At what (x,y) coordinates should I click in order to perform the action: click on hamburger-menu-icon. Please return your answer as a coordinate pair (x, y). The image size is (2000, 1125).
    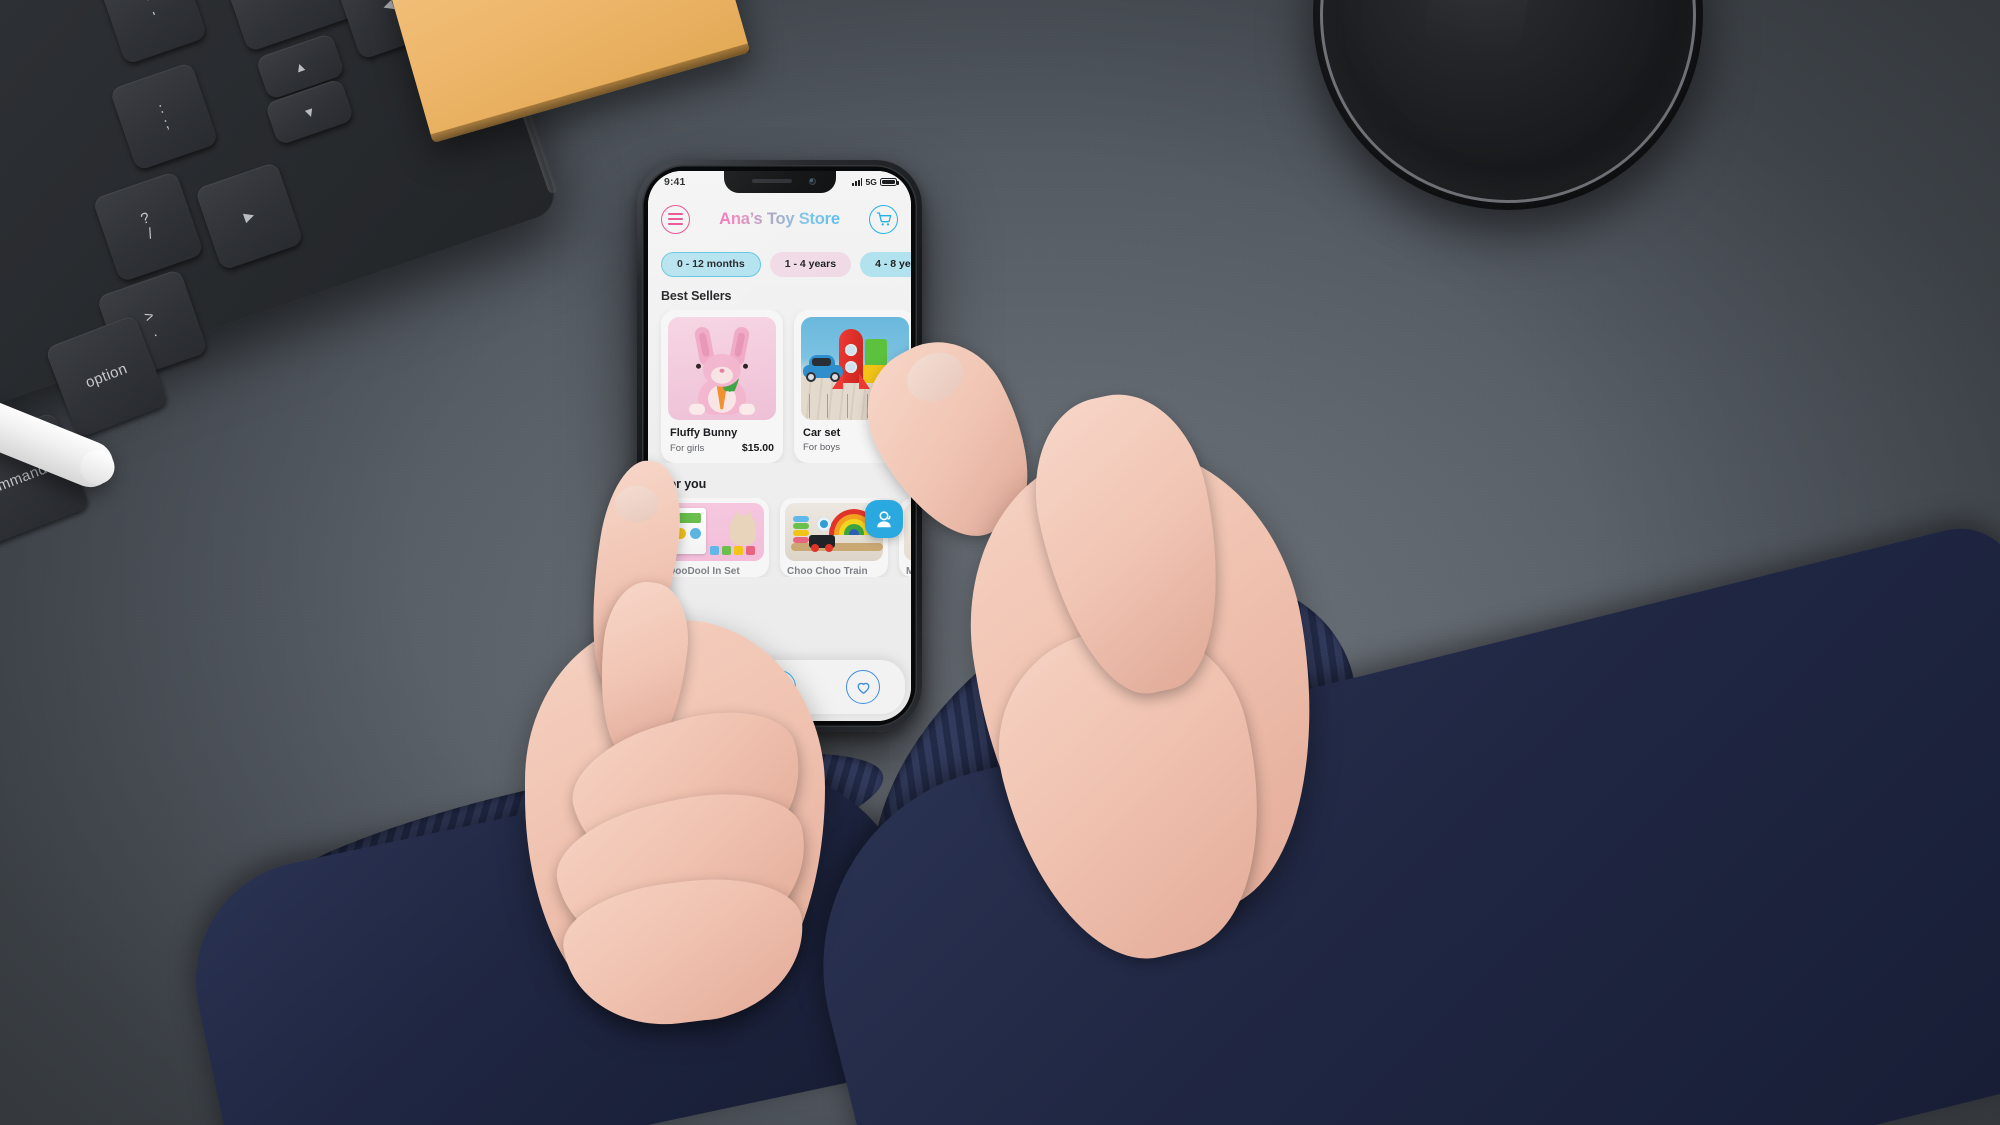
    Looking at the image, I should click on (675, 219).